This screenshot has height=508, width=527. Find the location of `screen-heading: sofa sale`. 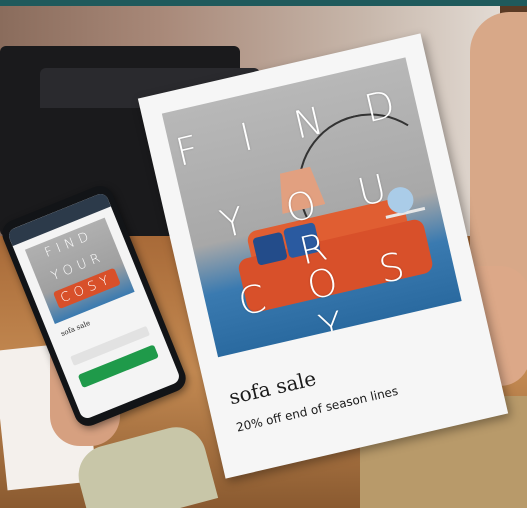

screen-heading: sofa sale is located at coordinates (75, 329).